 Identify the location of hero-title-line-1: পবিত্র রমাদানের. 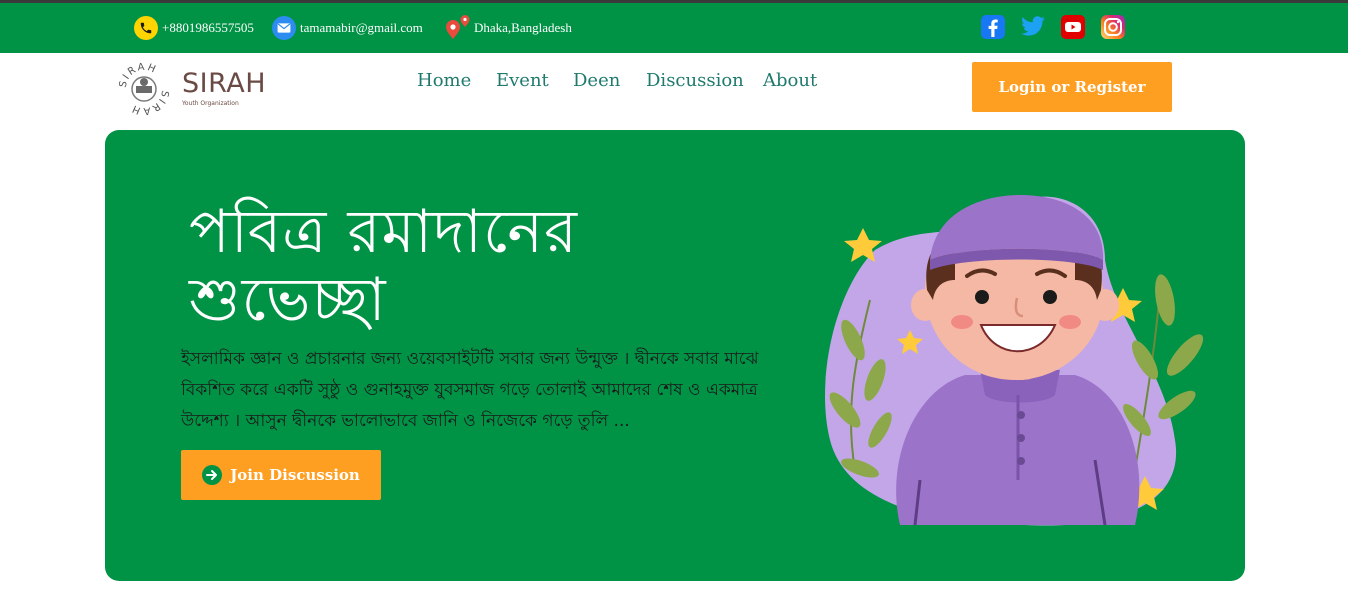
(384, 232).